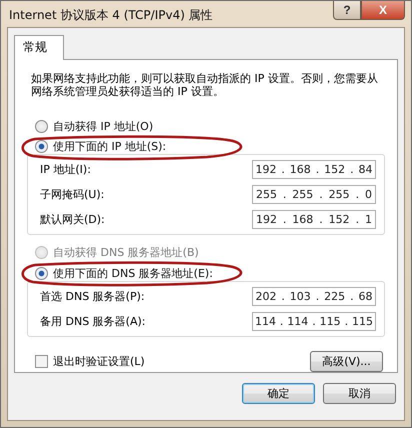 This screenshot has width=412, height=428. Describe the element at coordinates (278, 393) in the screenshot. I see `dialog-button: 确定` at that location.